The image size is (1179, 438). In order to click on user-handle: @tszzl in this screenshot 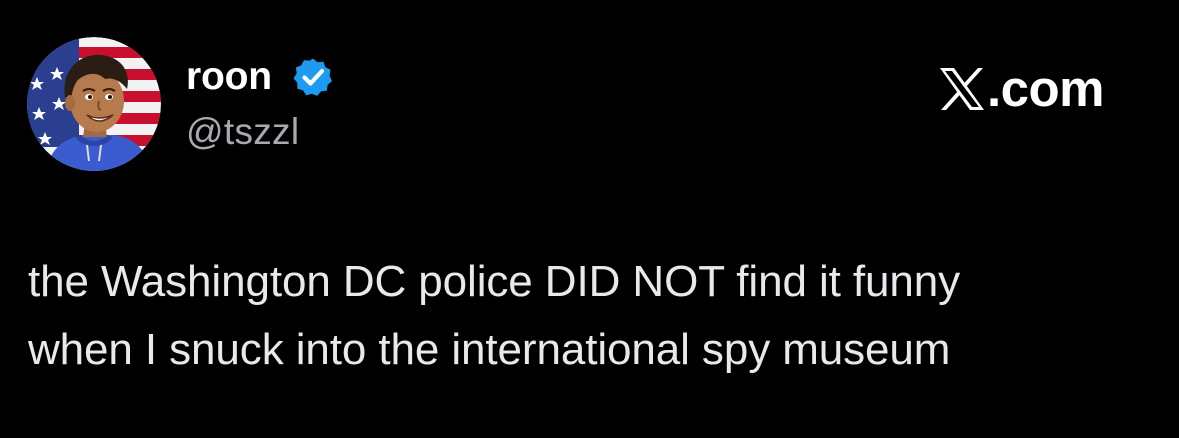, I will do `click(242, 132)`.